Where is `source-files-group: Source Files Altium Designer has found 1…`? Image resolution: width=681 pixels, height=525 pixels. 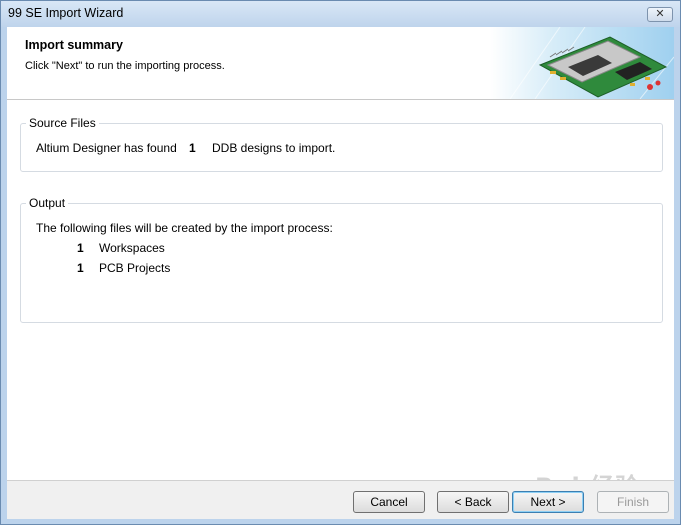
source-files-group: Source Files Altium Designer has found 1… is located at coordinates (341, 144).